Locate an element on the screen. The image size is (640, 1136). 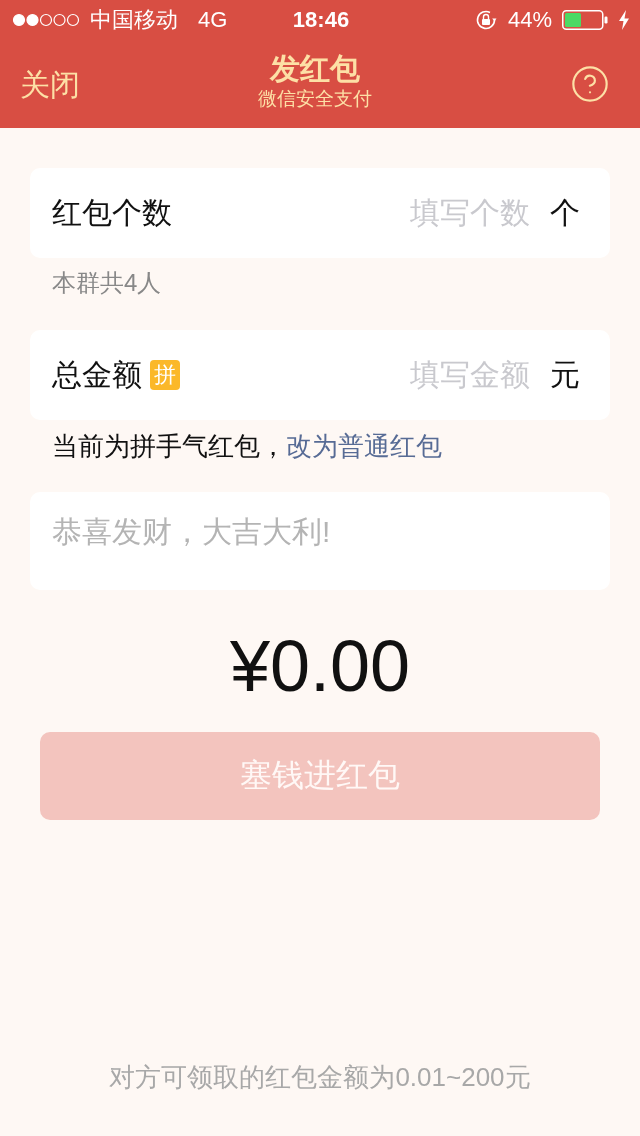
carrier-name: 中国移动 is located at coordinates (134, 20).